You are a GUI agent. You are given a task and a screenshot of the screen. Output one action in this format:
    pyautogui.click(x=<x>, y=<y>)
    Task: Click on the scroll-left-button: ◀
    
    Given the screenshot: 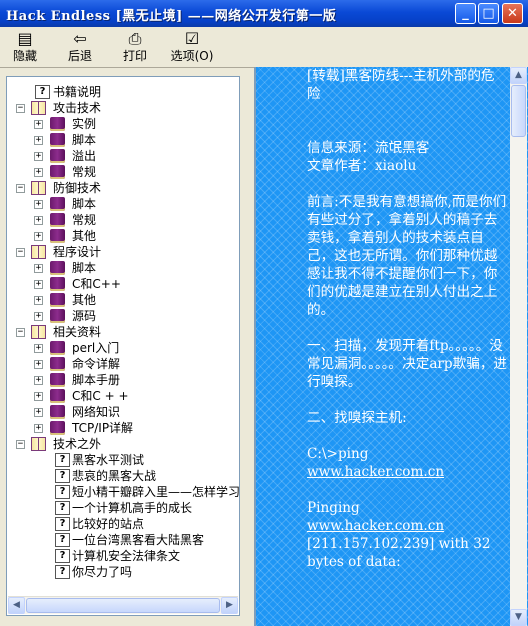 What is the action you would take?
    pyautogui.click(x=16, y=605)
    